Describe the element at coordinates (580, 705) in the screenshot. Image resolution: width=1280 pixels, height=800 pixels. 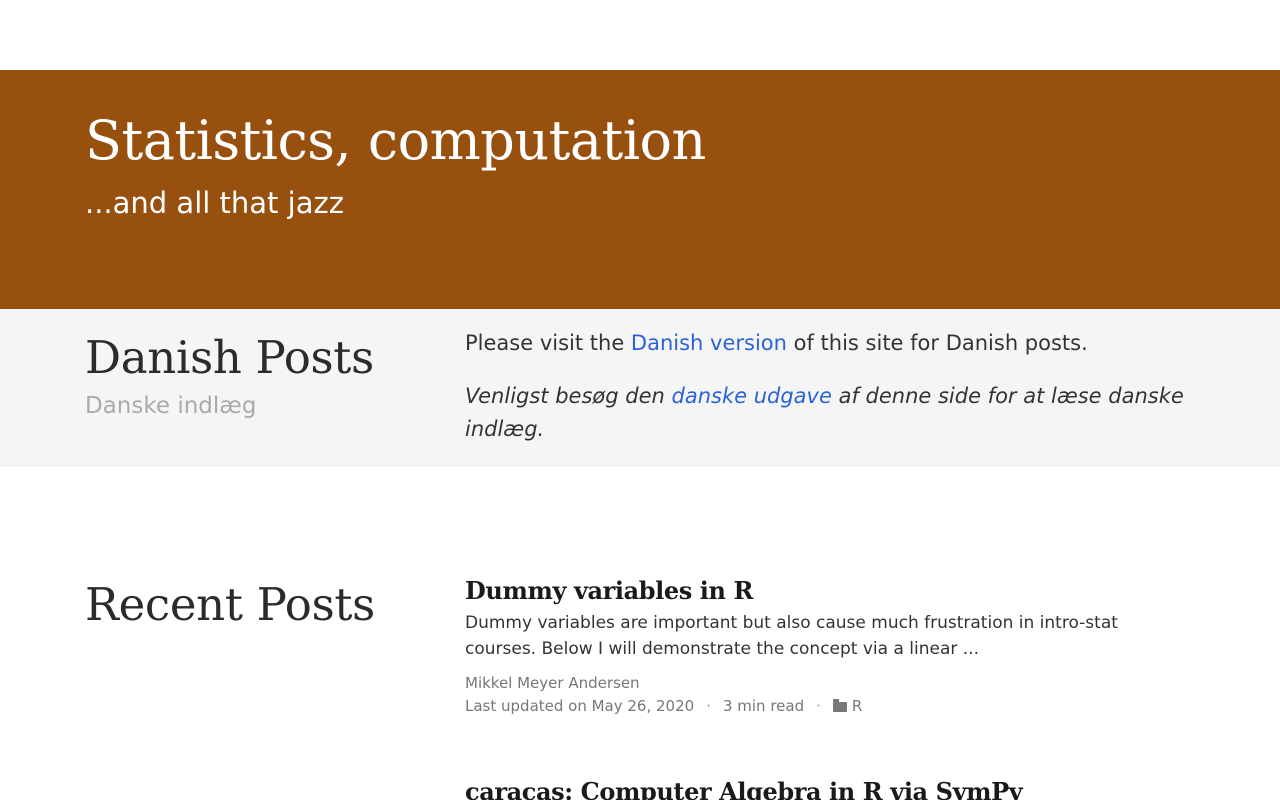
I see `post-updated: Last updated on May 26, 2020` at that location.